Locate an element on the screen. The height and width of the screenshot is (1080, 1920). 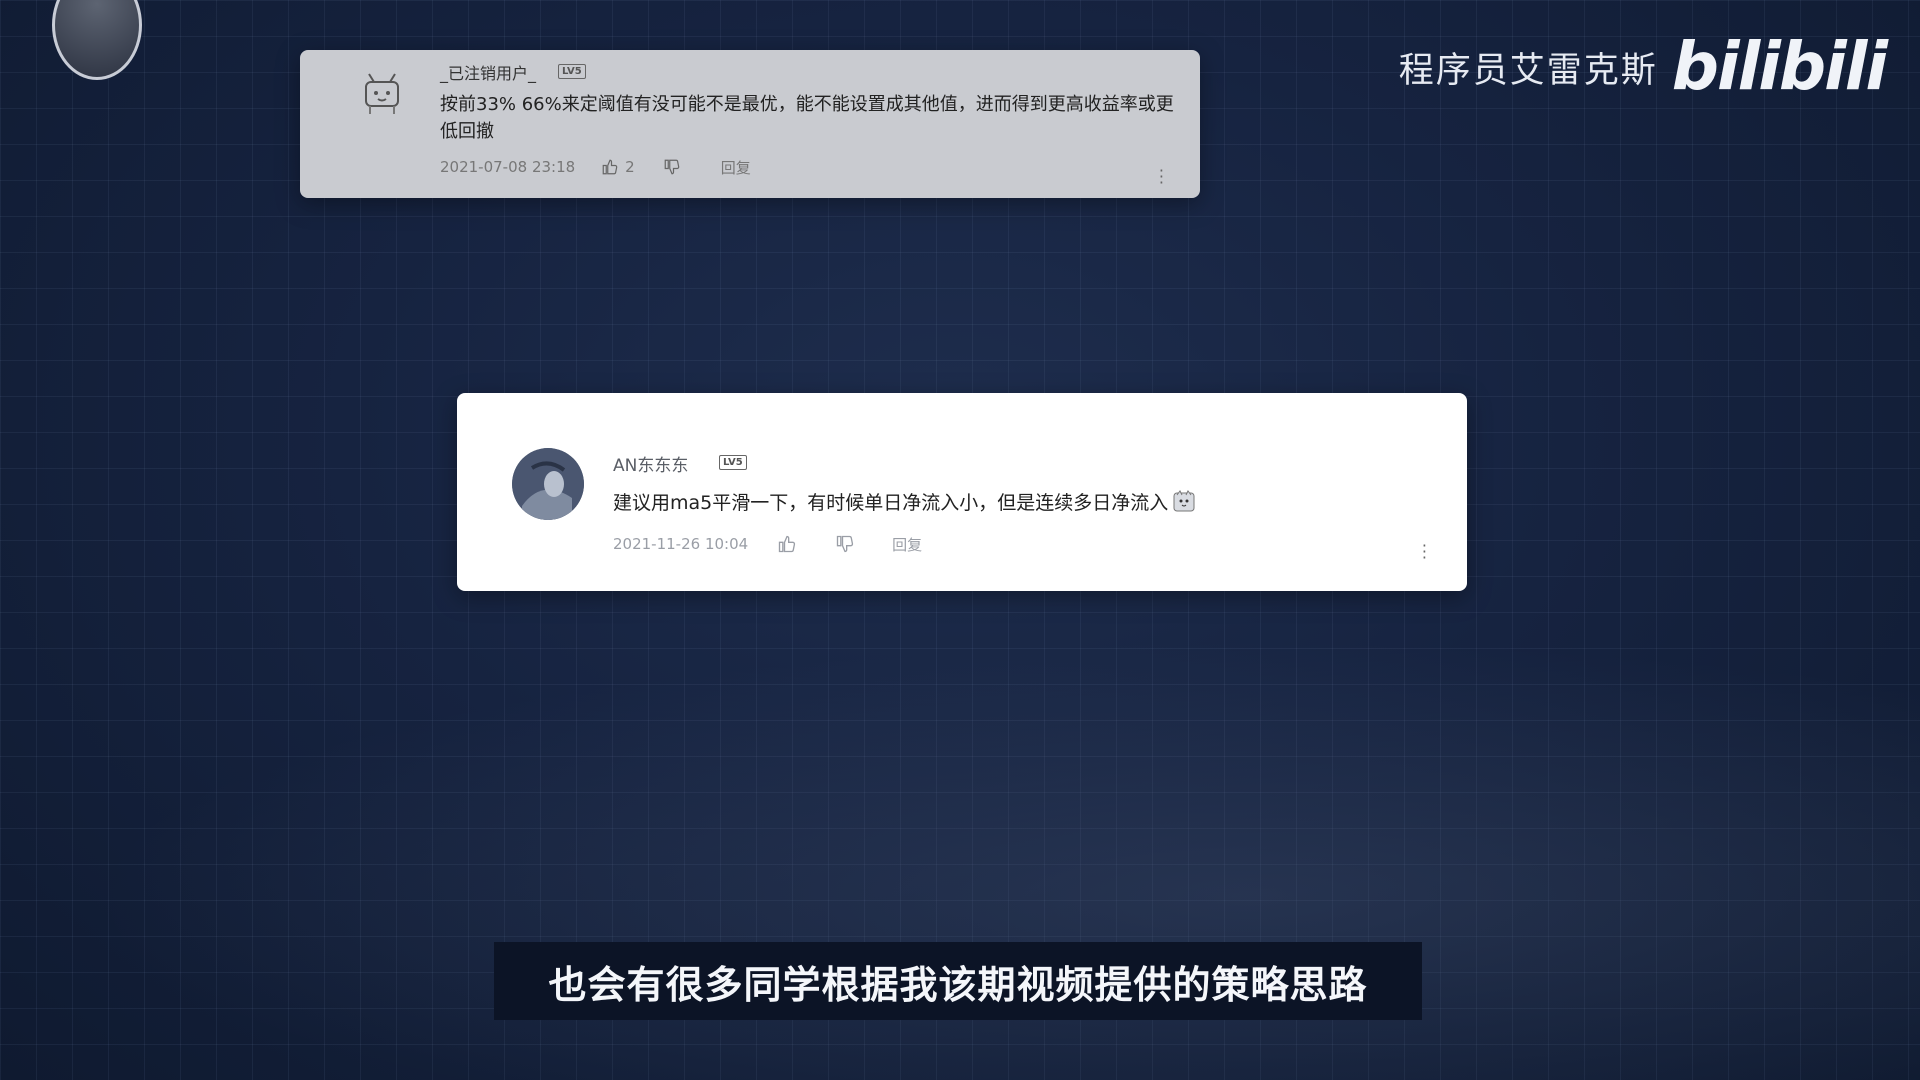
comment-meta: 2021-11-26 10:04 回复 is located at coordinates (767, 544).